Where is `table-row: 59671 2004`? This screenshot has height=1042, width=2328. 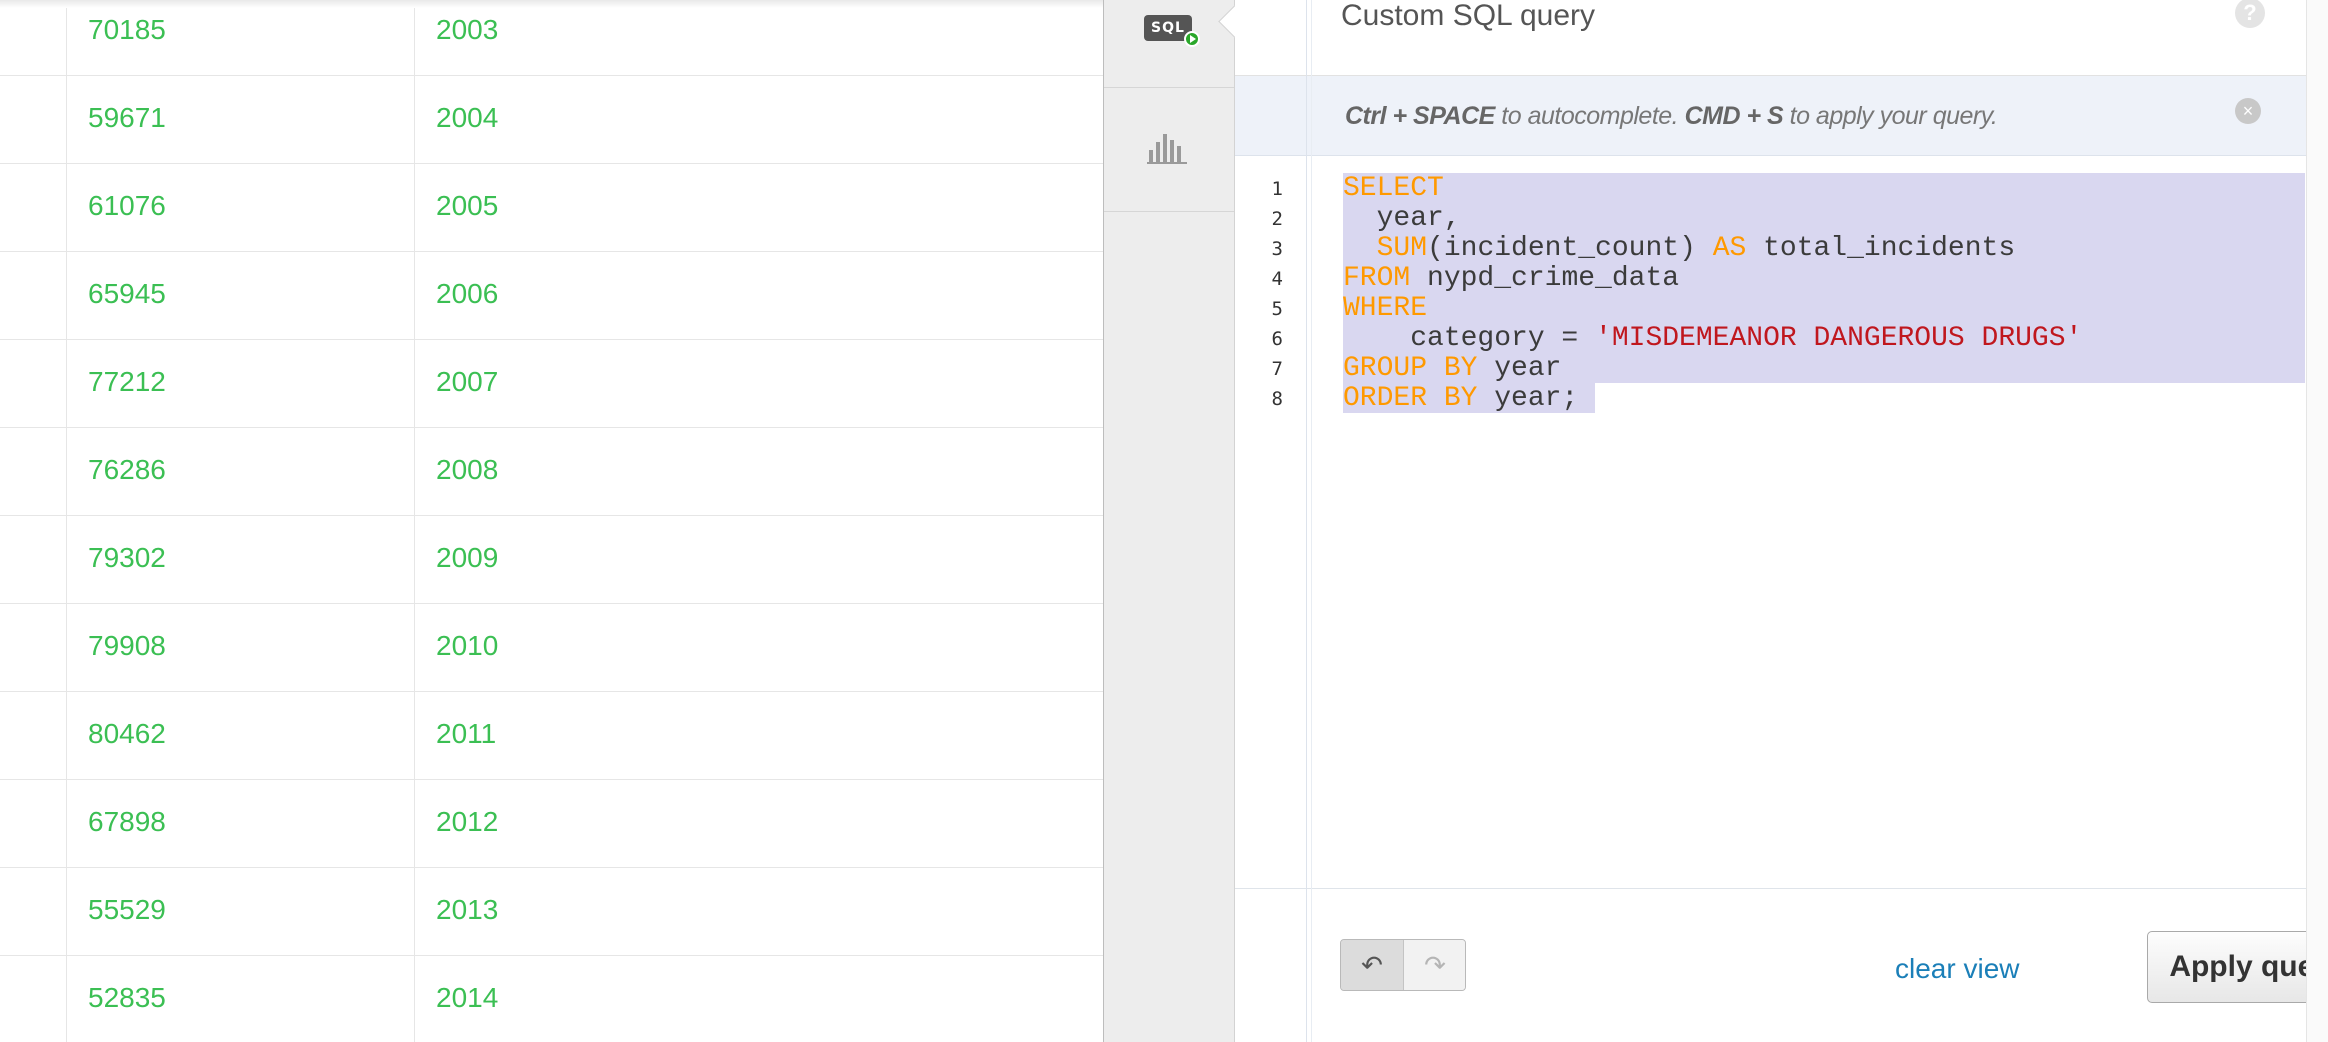 table-row: 59671 2004 is located at coordinates (551, 120).